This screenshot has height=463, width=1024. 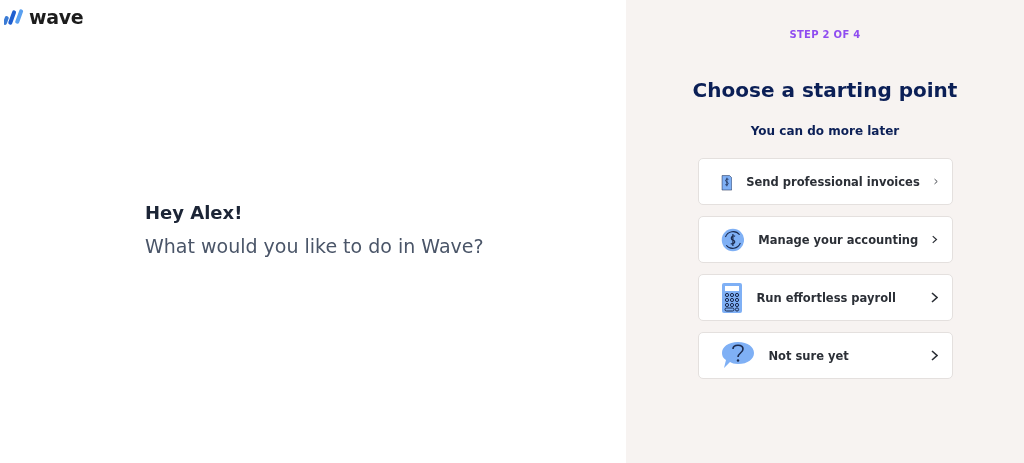 I want to click on subheading: You can do more later, so click(x=825, y=131).